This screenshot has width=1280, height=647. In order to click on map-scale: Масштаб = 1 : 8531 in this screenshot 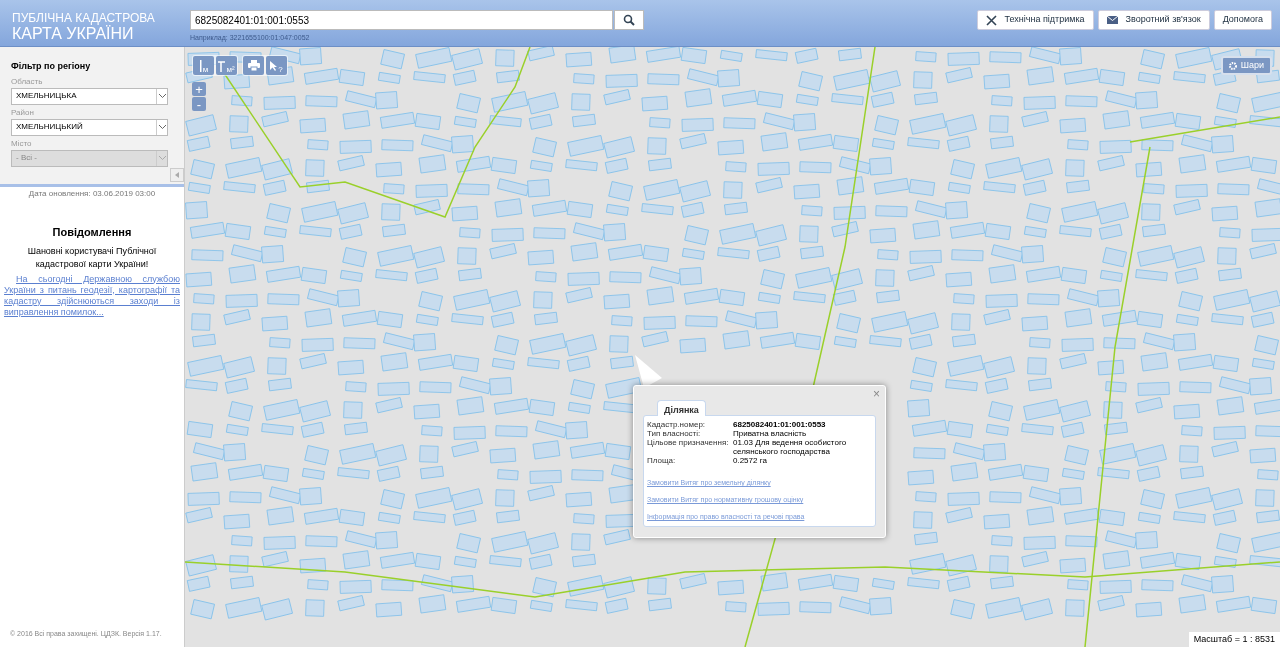, I will do `click(1234, 639)`.